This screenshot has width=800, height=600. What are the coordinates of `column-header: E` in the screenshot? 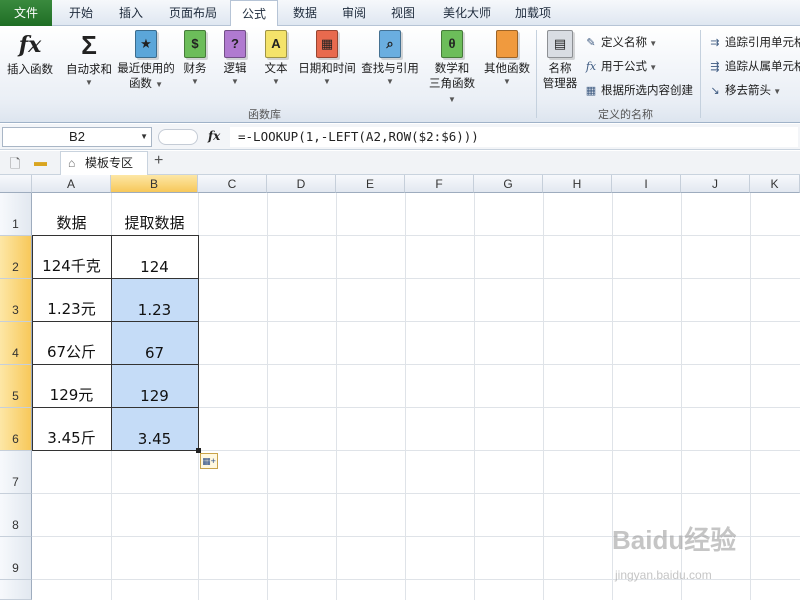 It's located at (370, 184).